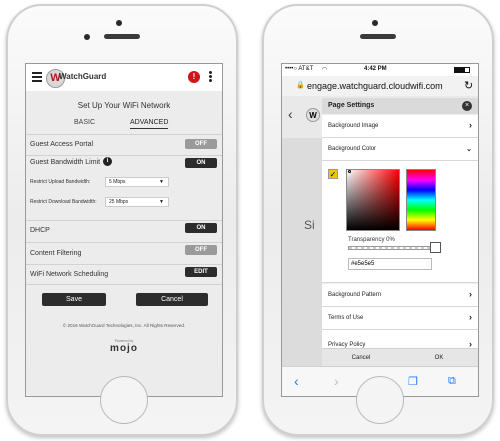 This screenshot has width=500, height=441. I want to click on panel-title: Page Settings, so click(351, 105).